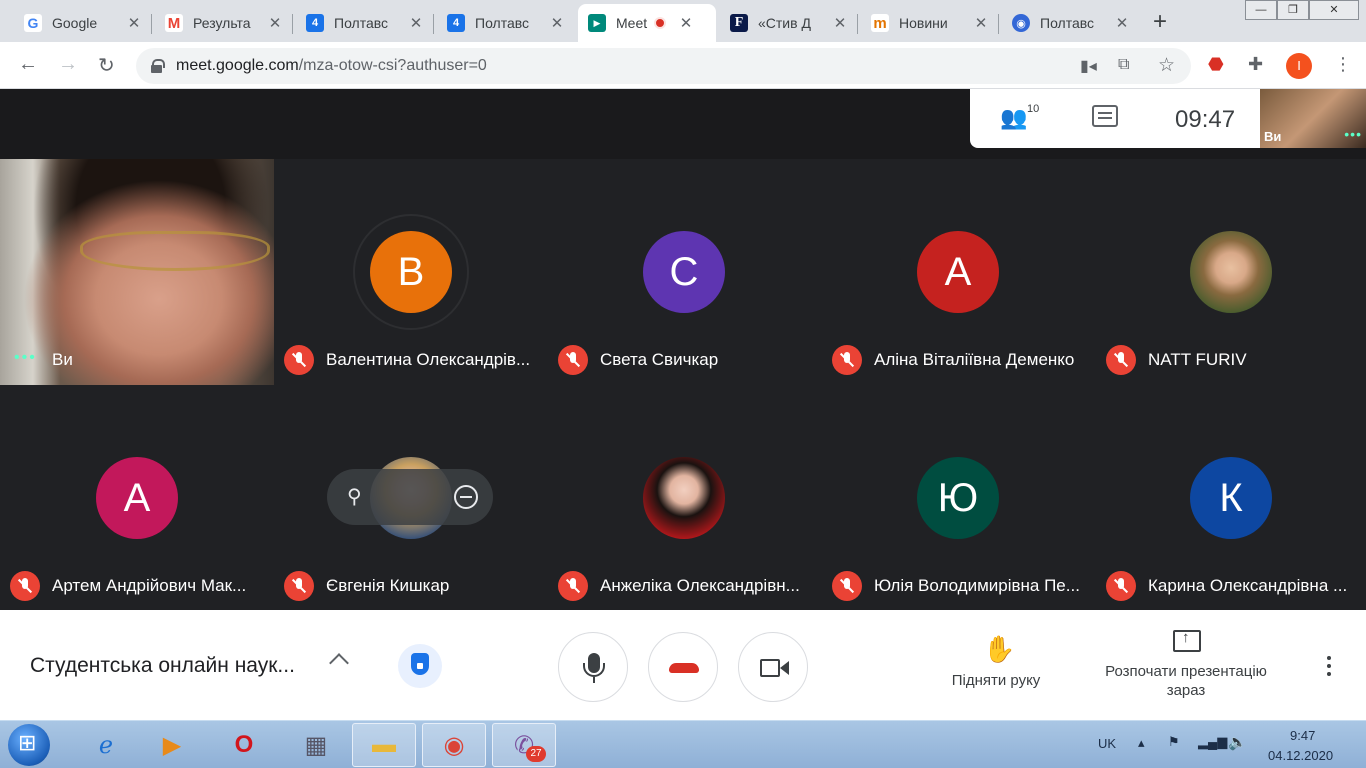 The height and width of the screenshot is (768, 1366). Describe the element at coordinates (1107, 743) in the screenshot. I see `language-indicator: UK` at that location.